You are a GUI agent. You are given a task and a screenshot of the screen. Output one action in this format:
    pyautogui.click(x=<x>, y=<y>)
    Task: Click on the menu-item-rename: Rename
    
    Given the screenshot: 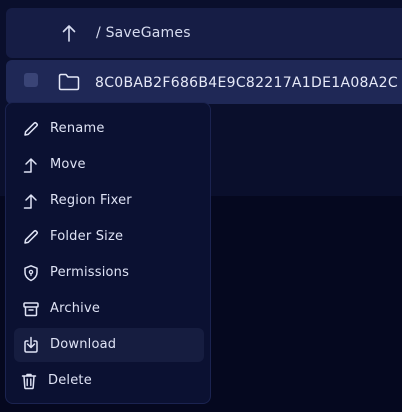 What is the action you would take?
    pyautogui.click(x=109, y=129)
    